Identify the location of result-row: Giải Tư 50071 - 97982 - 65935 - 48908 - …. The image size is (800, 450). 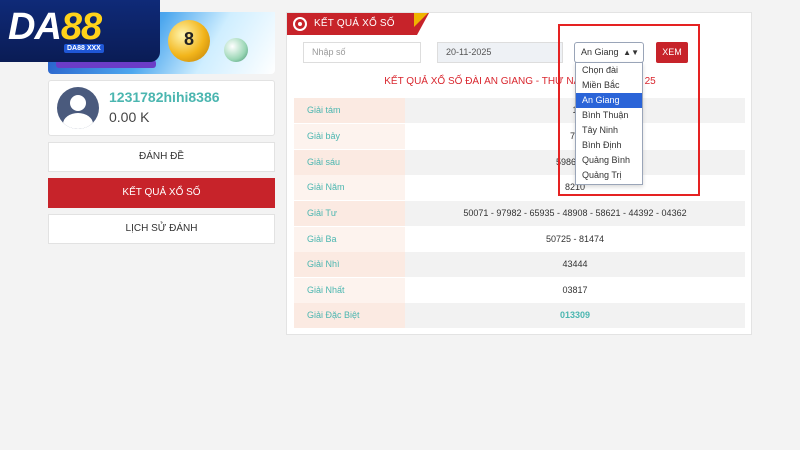
(519, 213).